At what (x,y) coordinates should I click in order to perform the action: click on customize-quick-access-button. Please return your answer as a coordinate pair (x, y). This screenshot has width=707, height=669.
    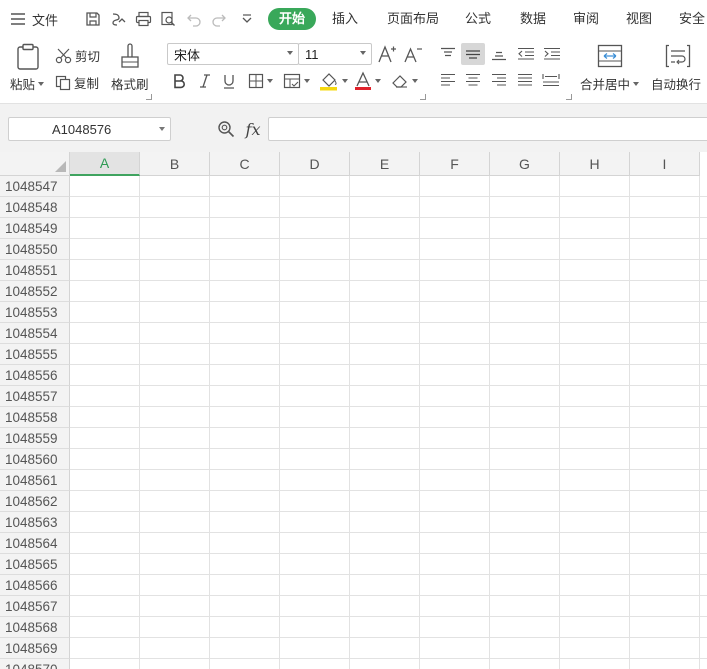
    Looking at the image, I should click on (247, 19).